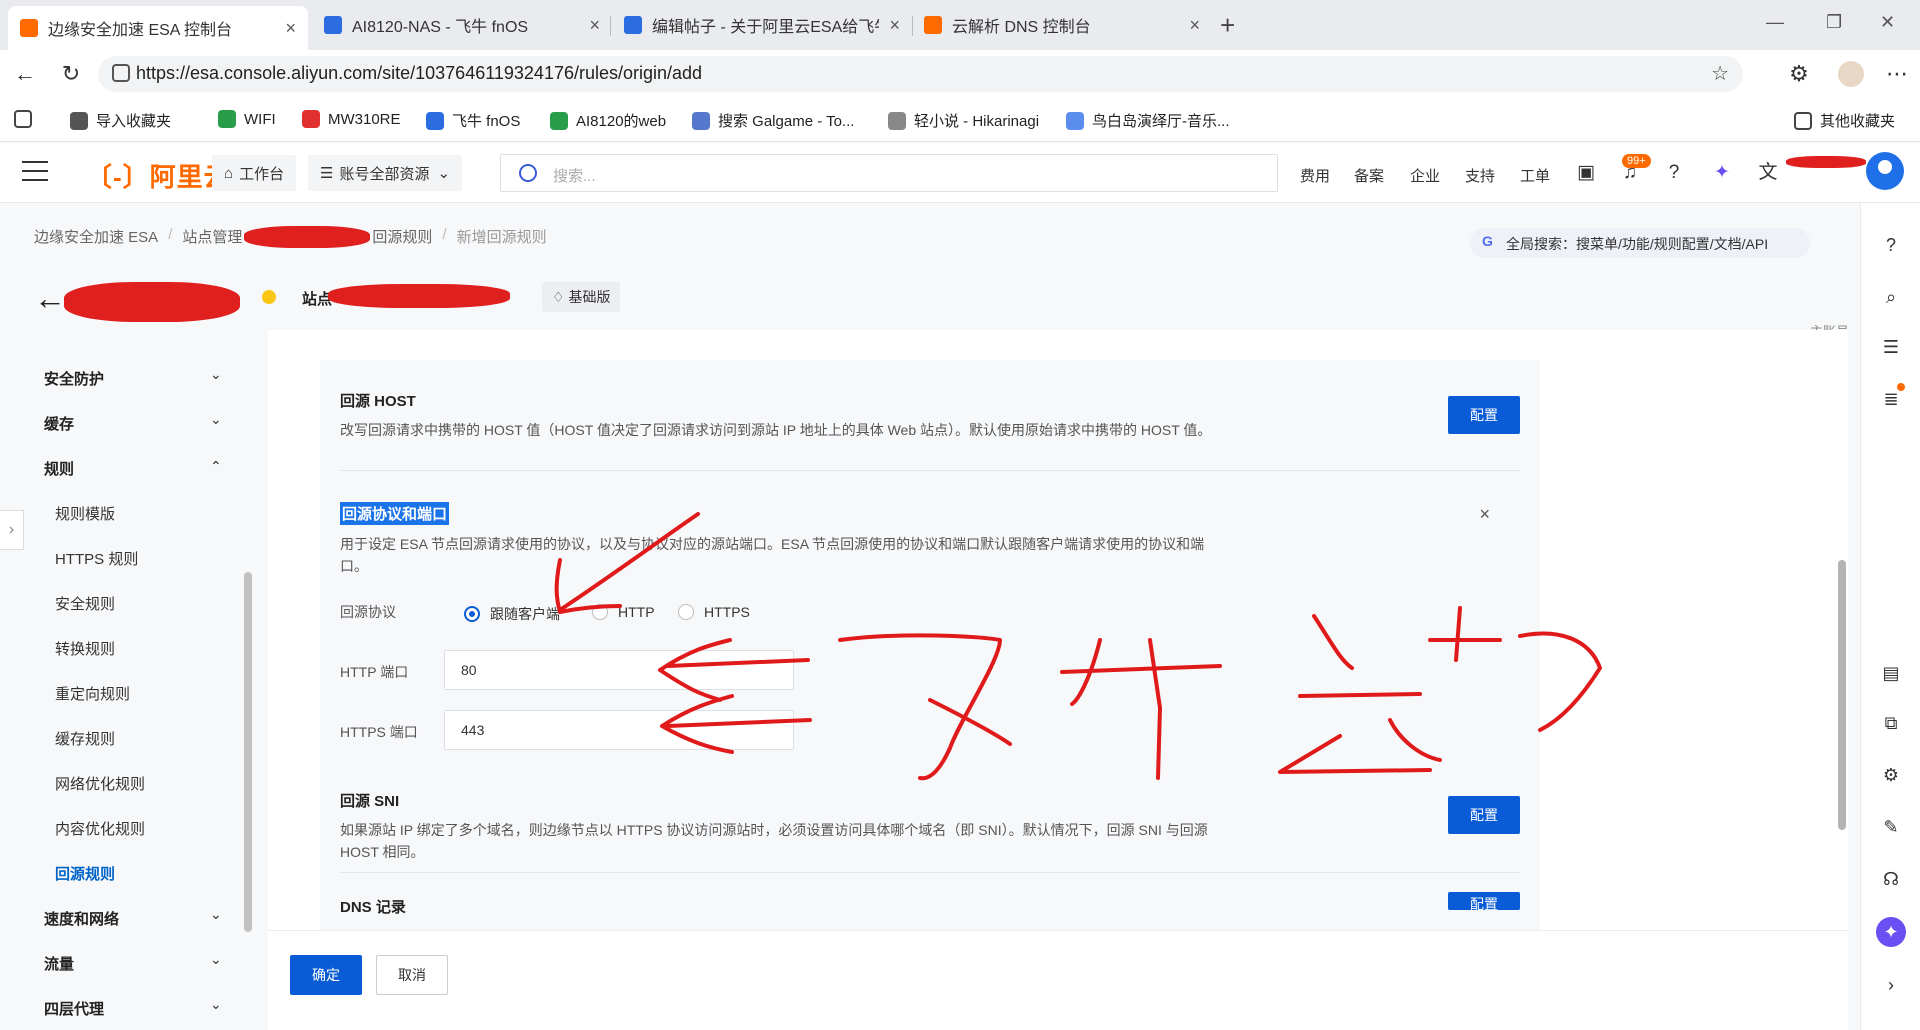 Image resolution: width=1920 pixels, height=1030 pixels. Describe the element at coordinates (1891, 827) in the screenshot. I see `edit-icon: ✎` at that location.